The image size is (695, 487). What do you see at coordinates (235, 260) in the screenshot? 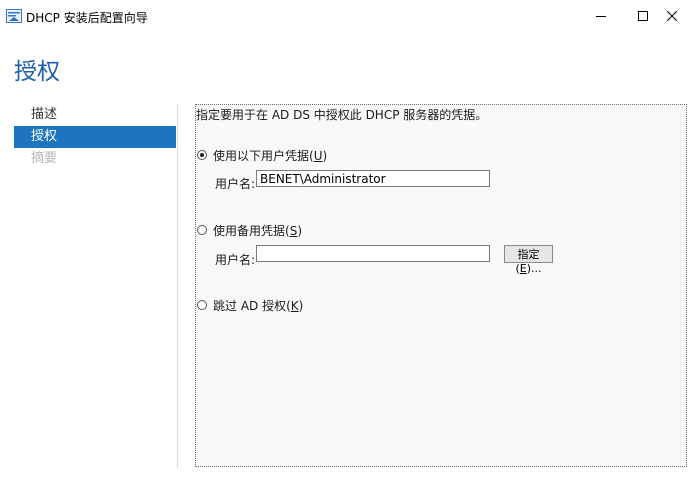
I see `username-label-alternate: 用户名:` at bounding box center [235, 260].